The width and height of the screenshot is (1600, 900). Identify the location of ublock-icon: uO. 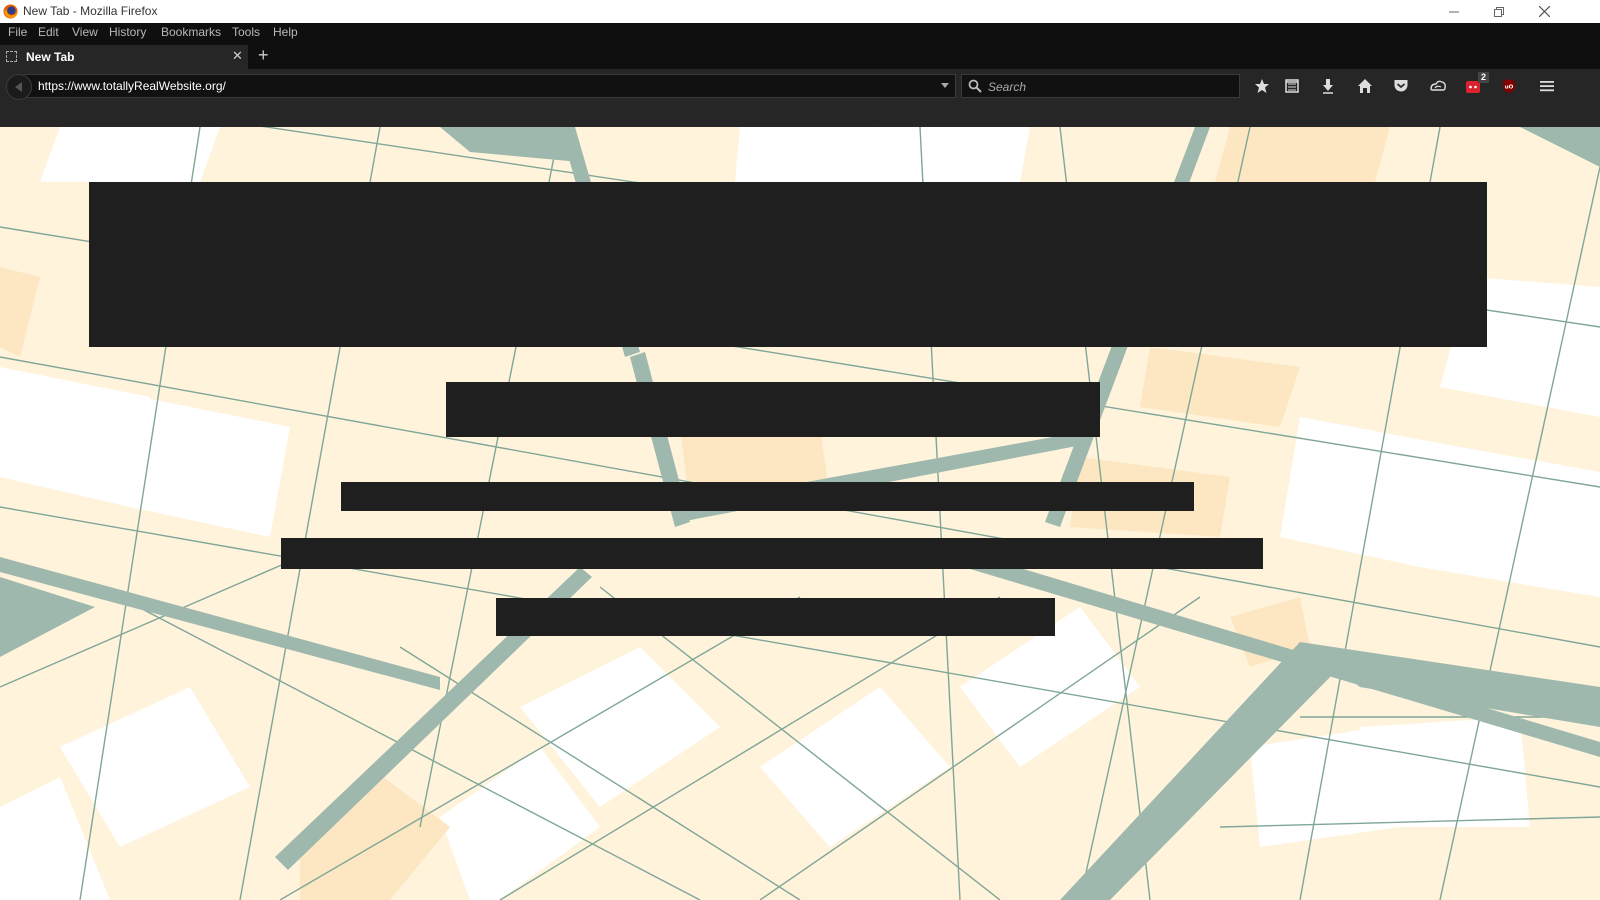
(1509, 86).